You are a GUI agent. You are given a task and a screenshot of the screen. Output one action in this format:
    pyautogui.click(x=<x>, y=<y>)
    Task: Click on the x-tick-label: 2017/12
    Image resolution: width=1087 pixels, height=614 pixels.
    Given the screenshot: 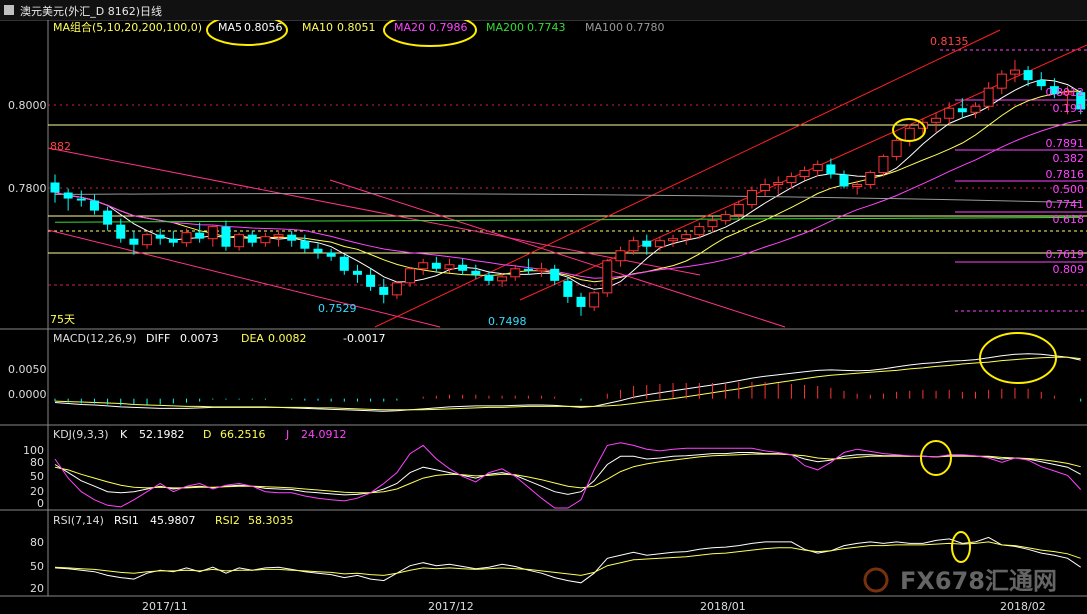 What is the action you would take?
    pyautogui.click(x=451, y=606)
    